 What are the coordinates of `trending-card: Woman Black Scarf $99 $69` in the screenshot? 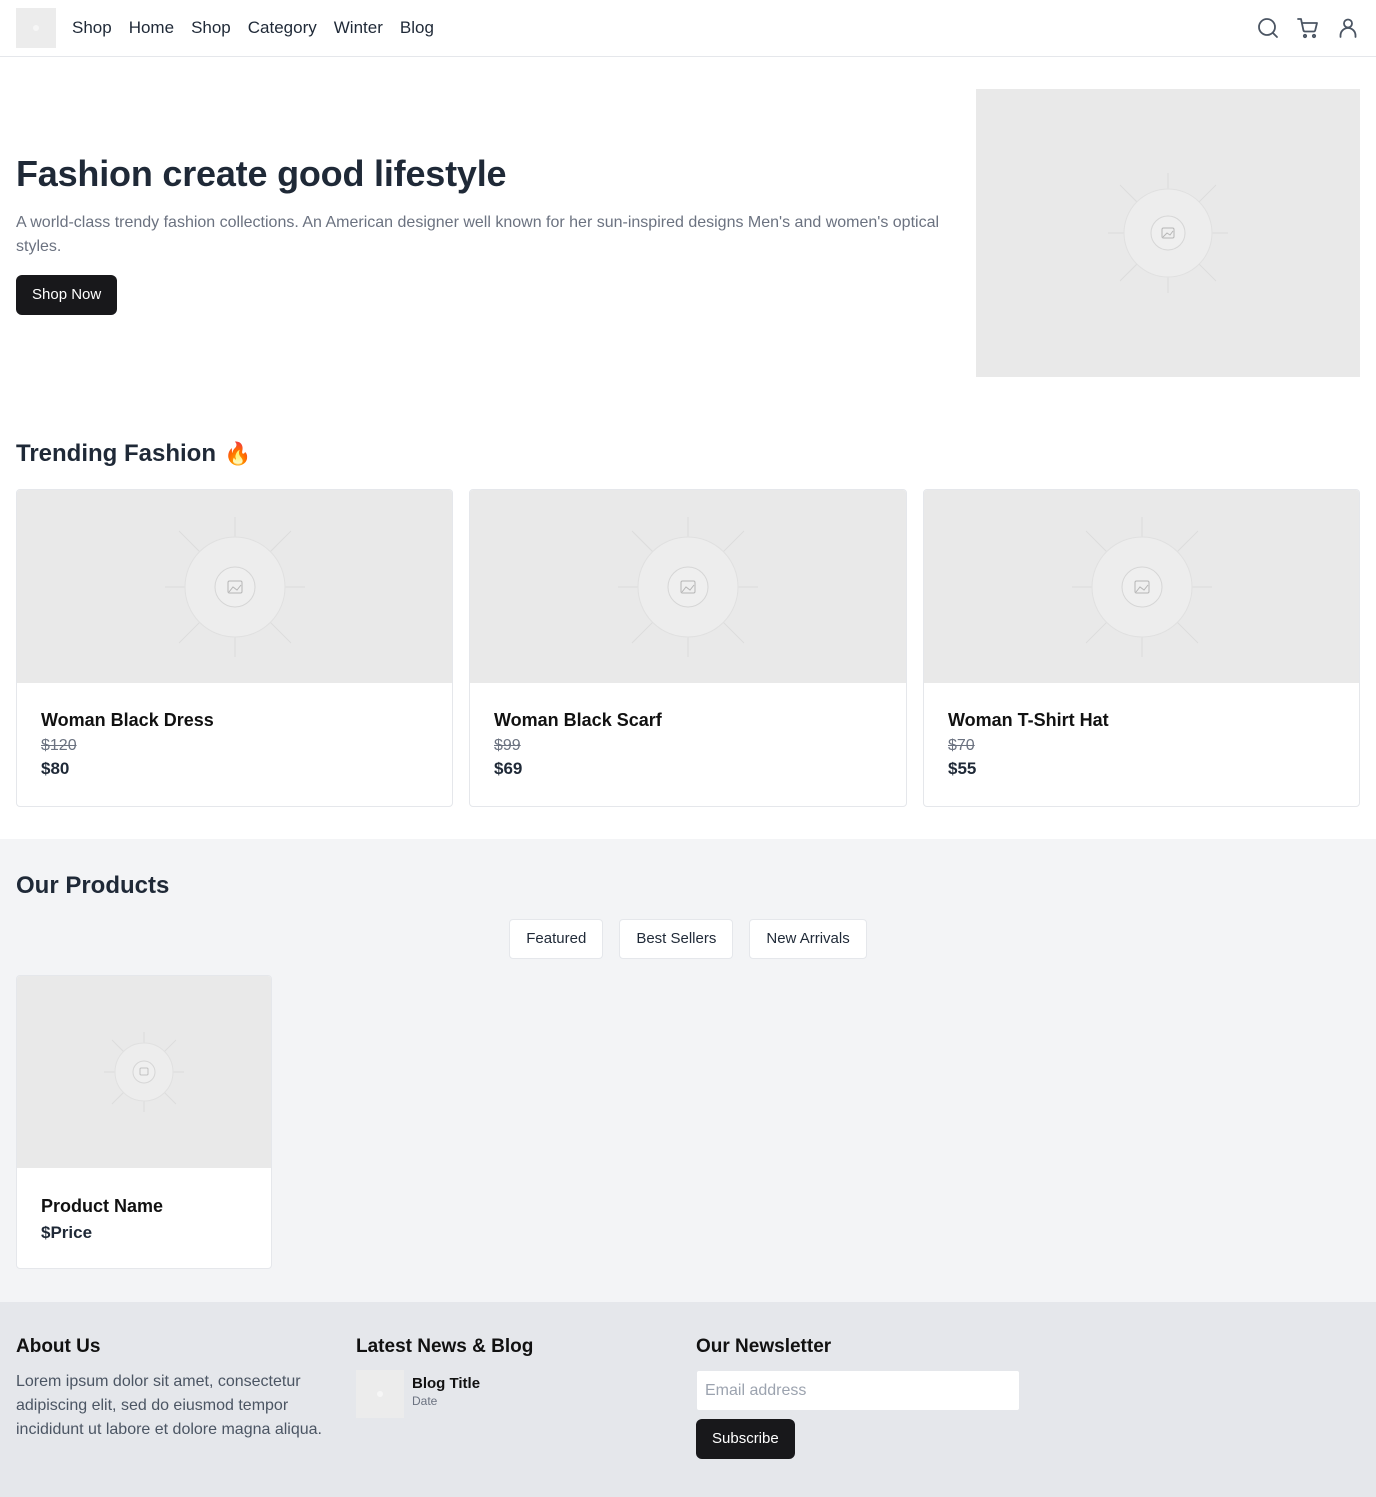 It's located at (688, 648).